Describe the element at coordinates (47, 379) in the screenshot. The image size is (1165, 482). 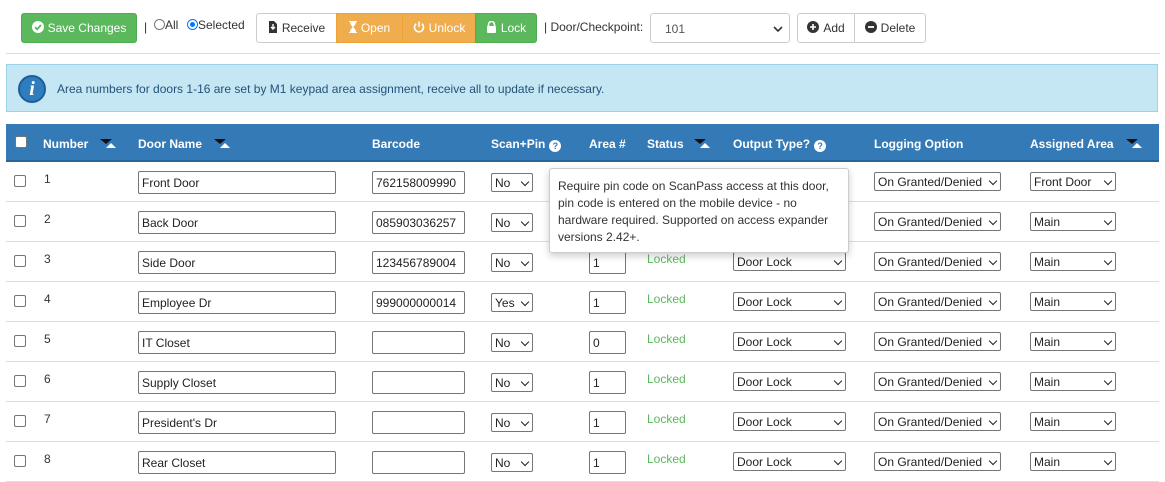
I see `door-number: 6` at that location.